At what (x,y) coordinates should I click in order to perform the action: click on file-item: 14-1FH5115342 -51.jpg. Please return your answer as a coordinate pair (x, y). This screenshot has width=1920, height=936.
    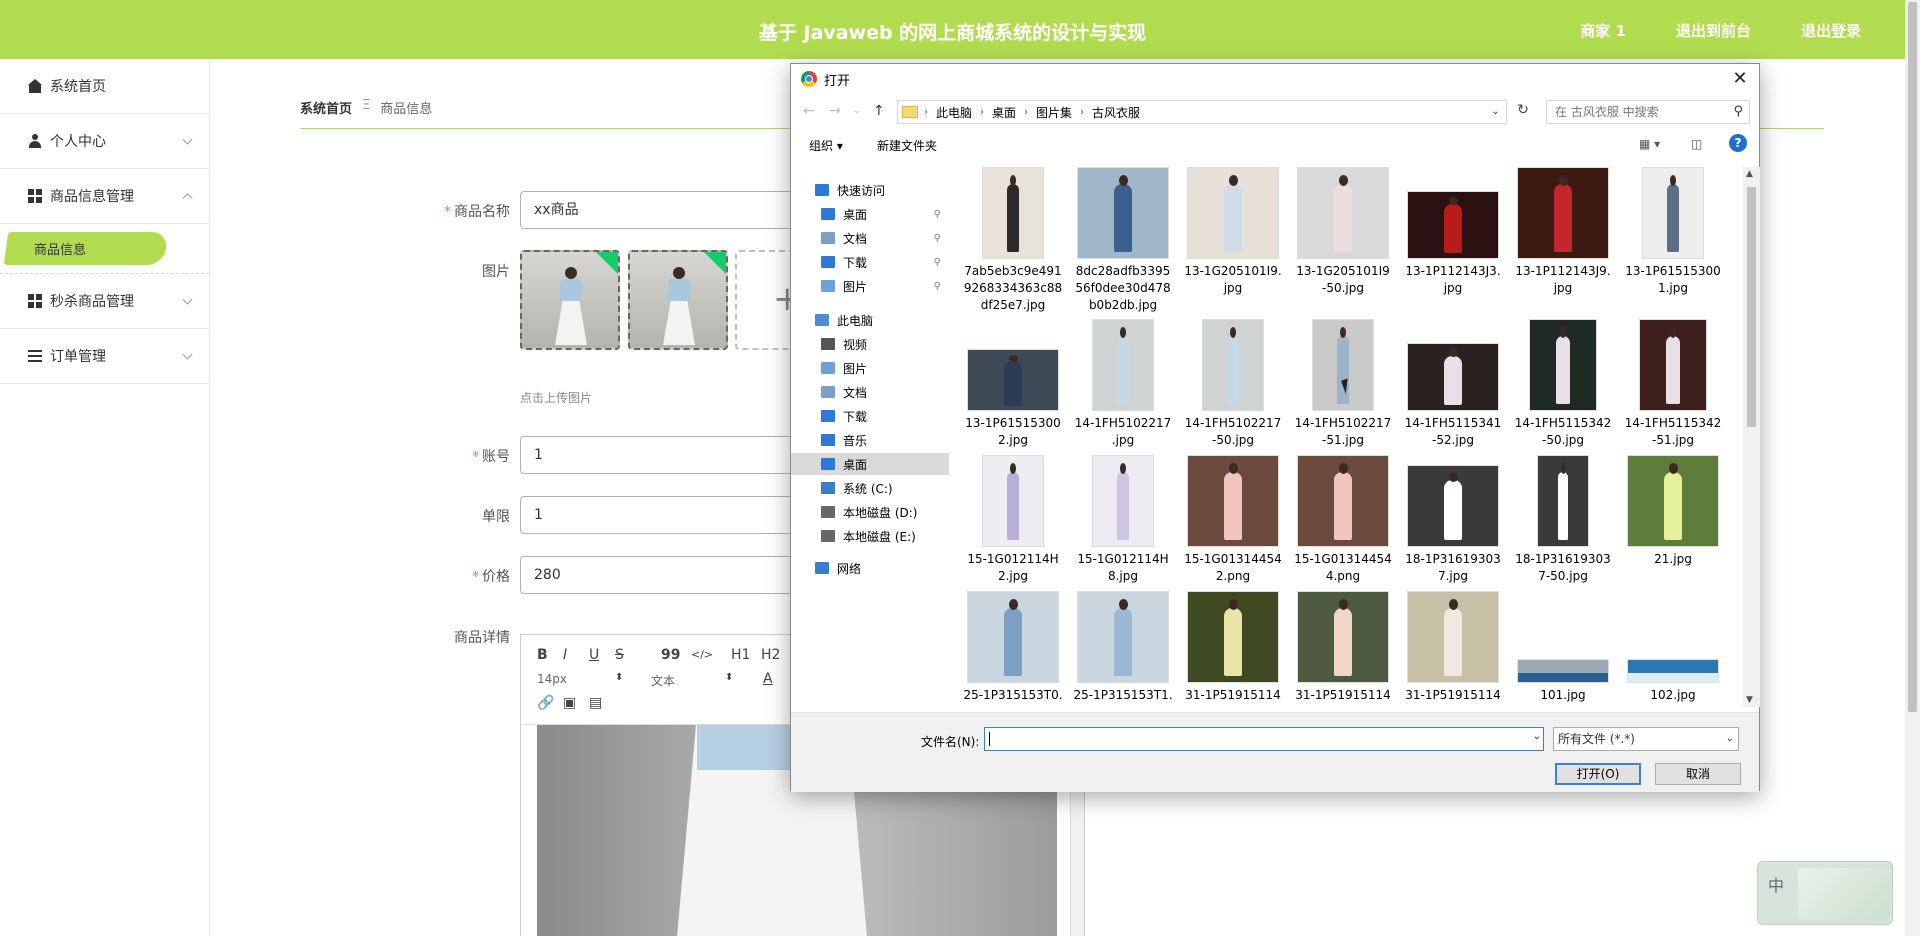
    Looking at the image, I should click on (1673, 384).